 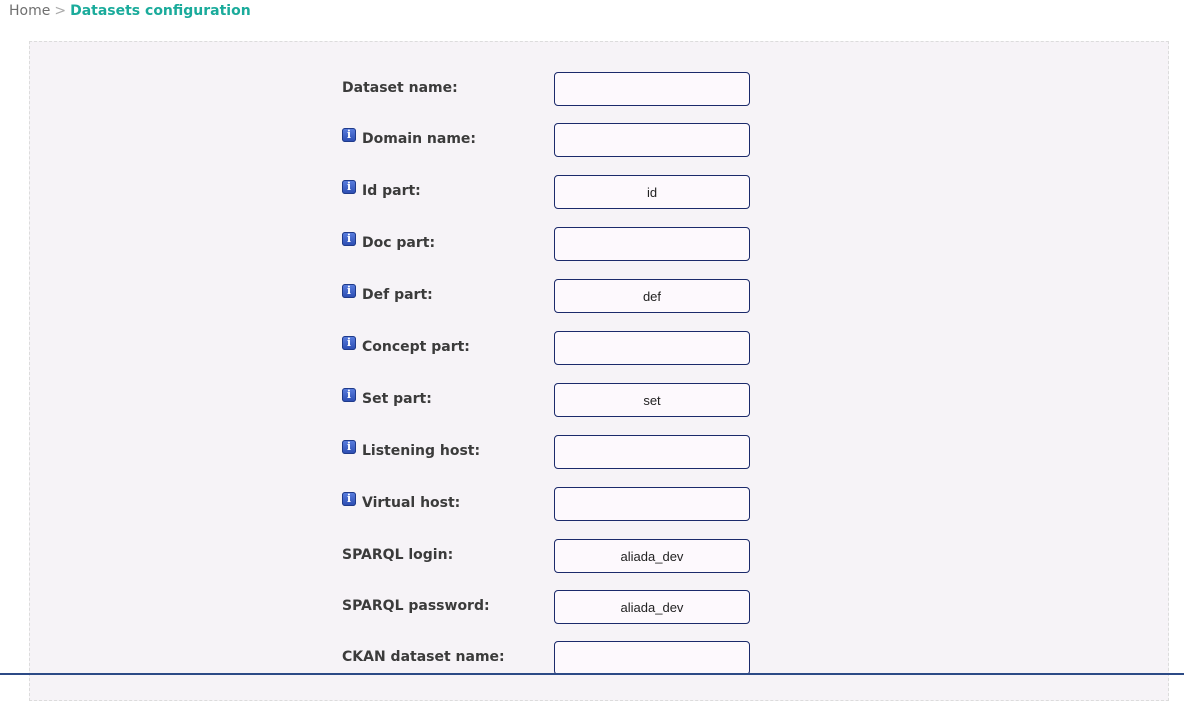 What do you see at coordinates (552, 89) in the screenshot?
I see `form-row-dataset-name: Dataset name:` at bounding box center [552, 89].